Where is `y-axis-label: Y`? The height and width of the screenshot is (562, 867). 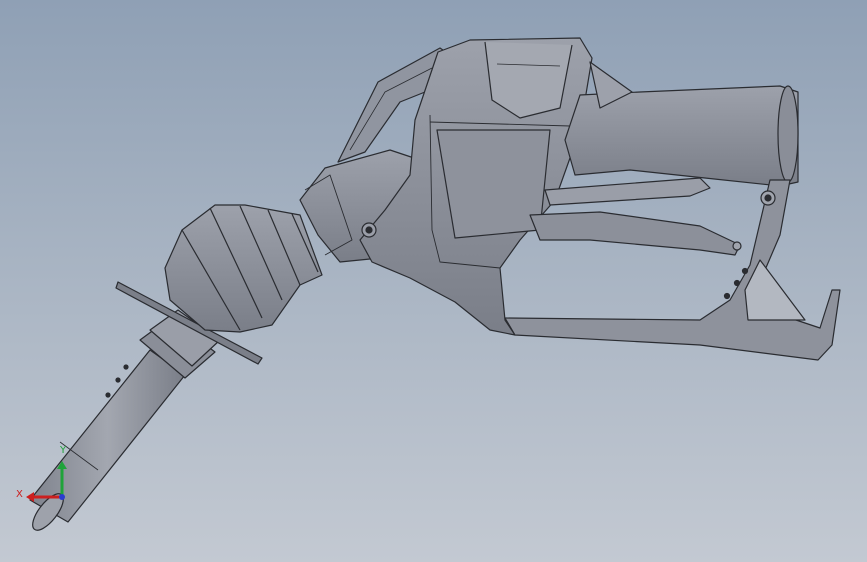 y-axis-label: Y is located at coordinates (63, 450).